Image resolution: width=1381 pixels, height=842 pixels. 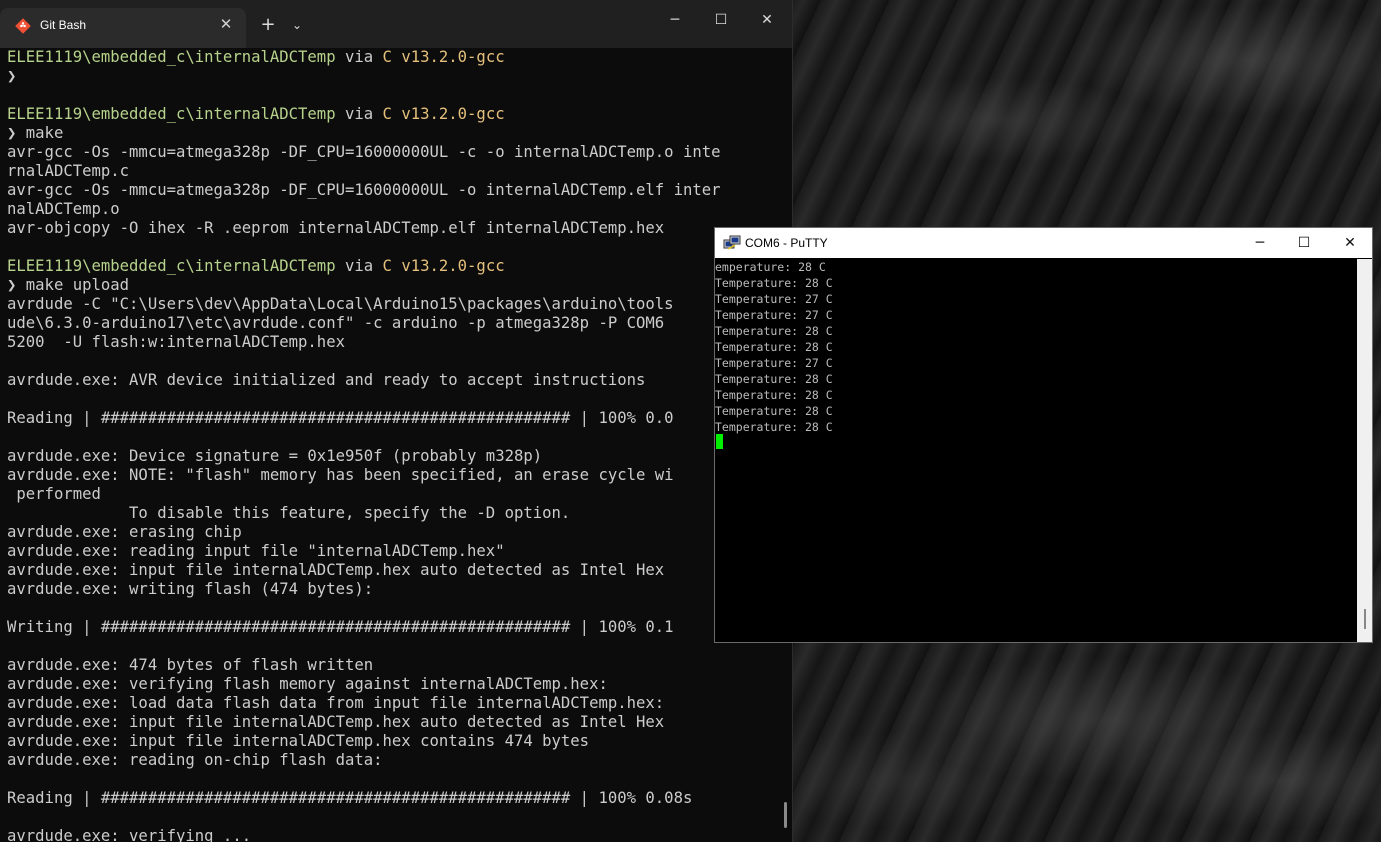 I want to click on terminal-line: avrdude.exe: writing flash (474 bytes):, so click(x=190, y=589).